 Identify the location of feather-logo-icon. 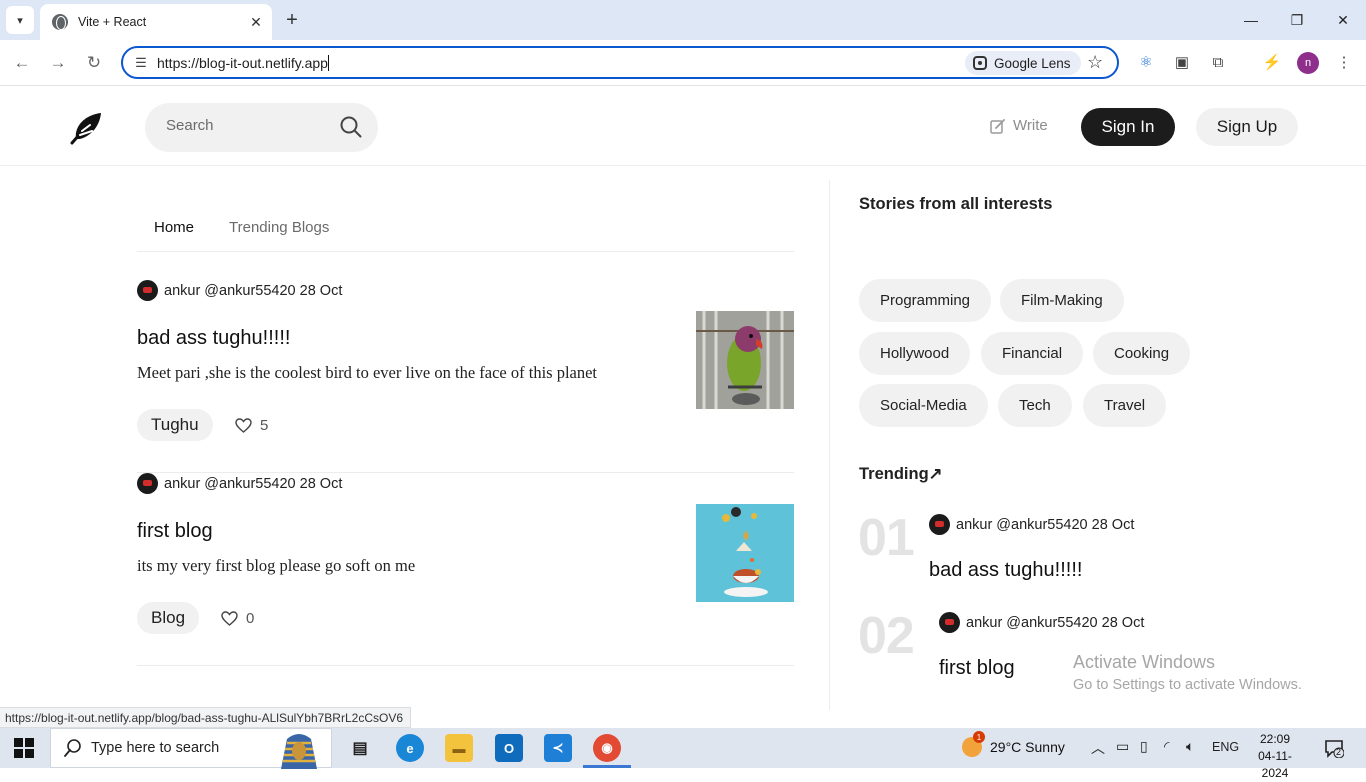
(85, 128).